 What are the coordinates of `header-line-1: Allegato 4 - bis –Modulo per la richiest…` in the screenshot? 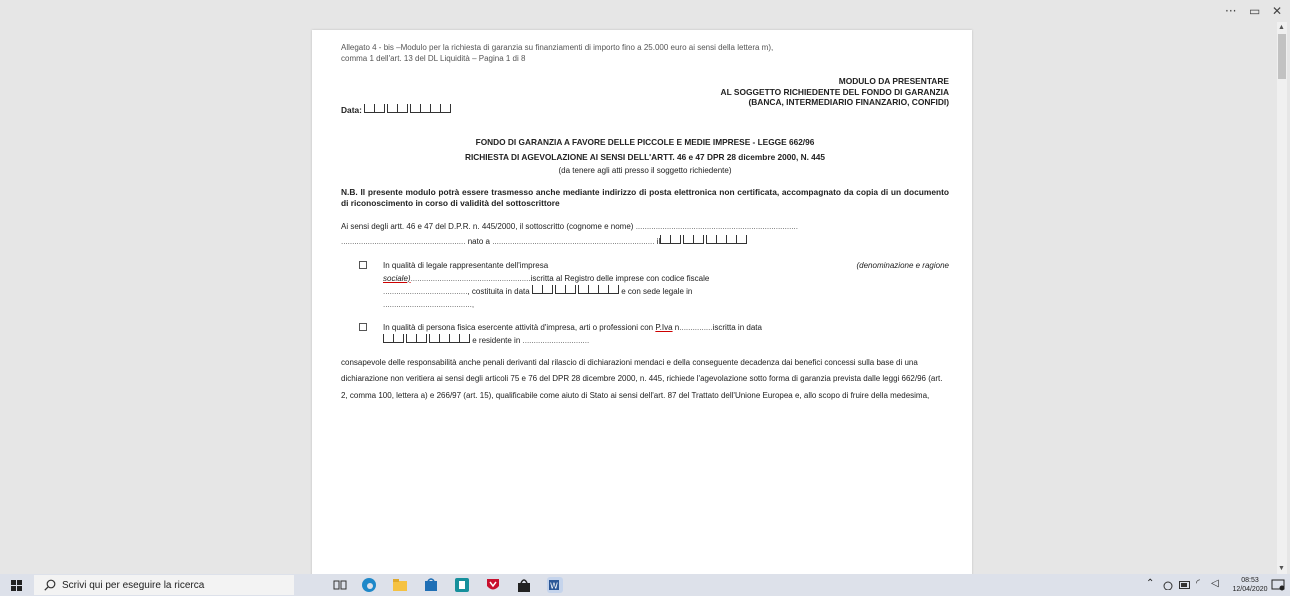 It's located at (557, 47).